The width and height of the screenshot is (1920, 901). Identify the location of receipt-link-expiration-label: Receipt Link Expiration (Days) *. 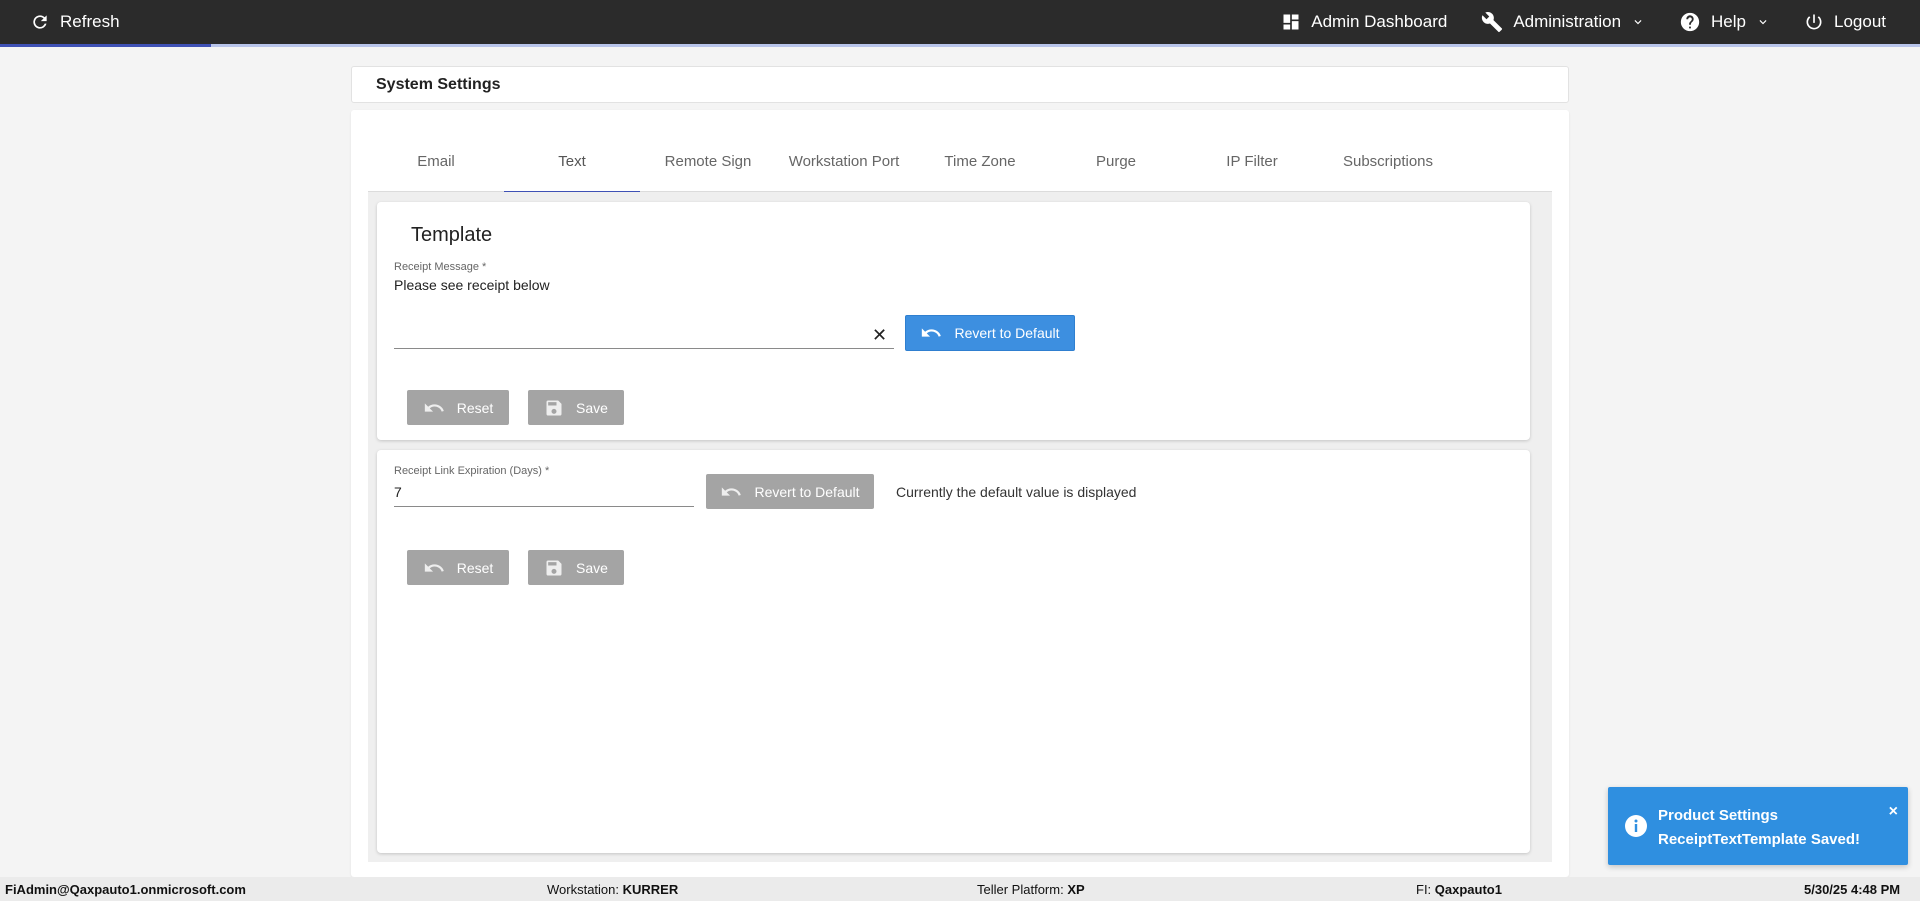
(472, 471).